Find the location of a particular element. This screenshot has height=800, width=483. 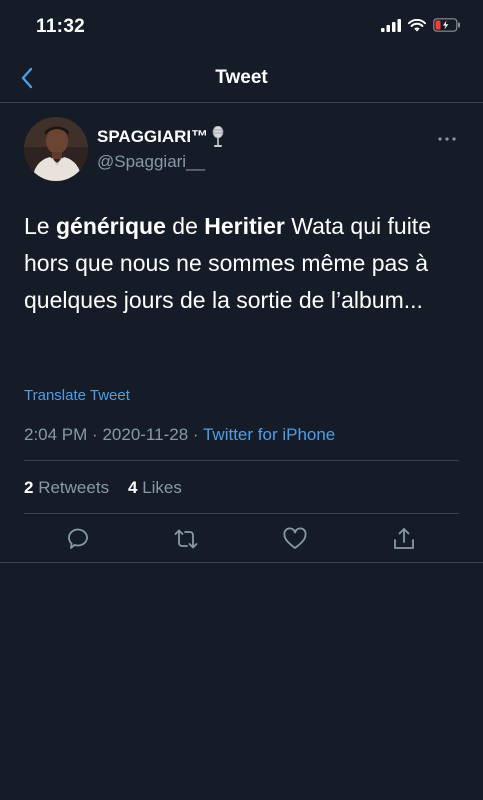

like-button is located at coordinates (295, 539).